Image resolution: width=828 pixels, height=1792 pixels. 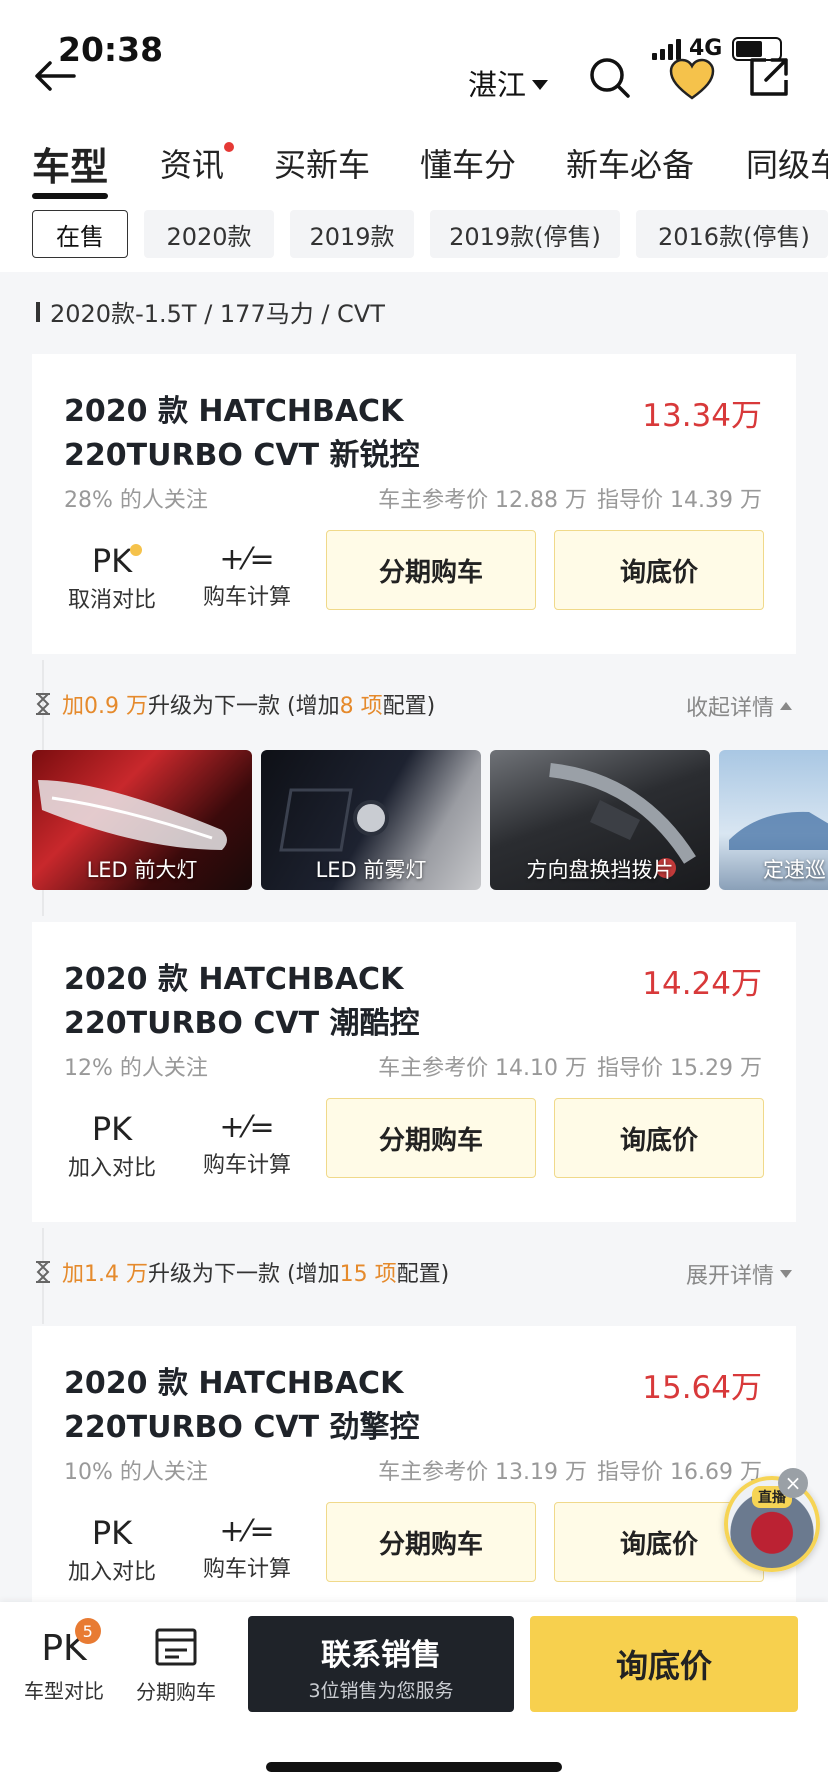 I want to click on collapse-details-button: 收起详情, so click(x=739, y=706).